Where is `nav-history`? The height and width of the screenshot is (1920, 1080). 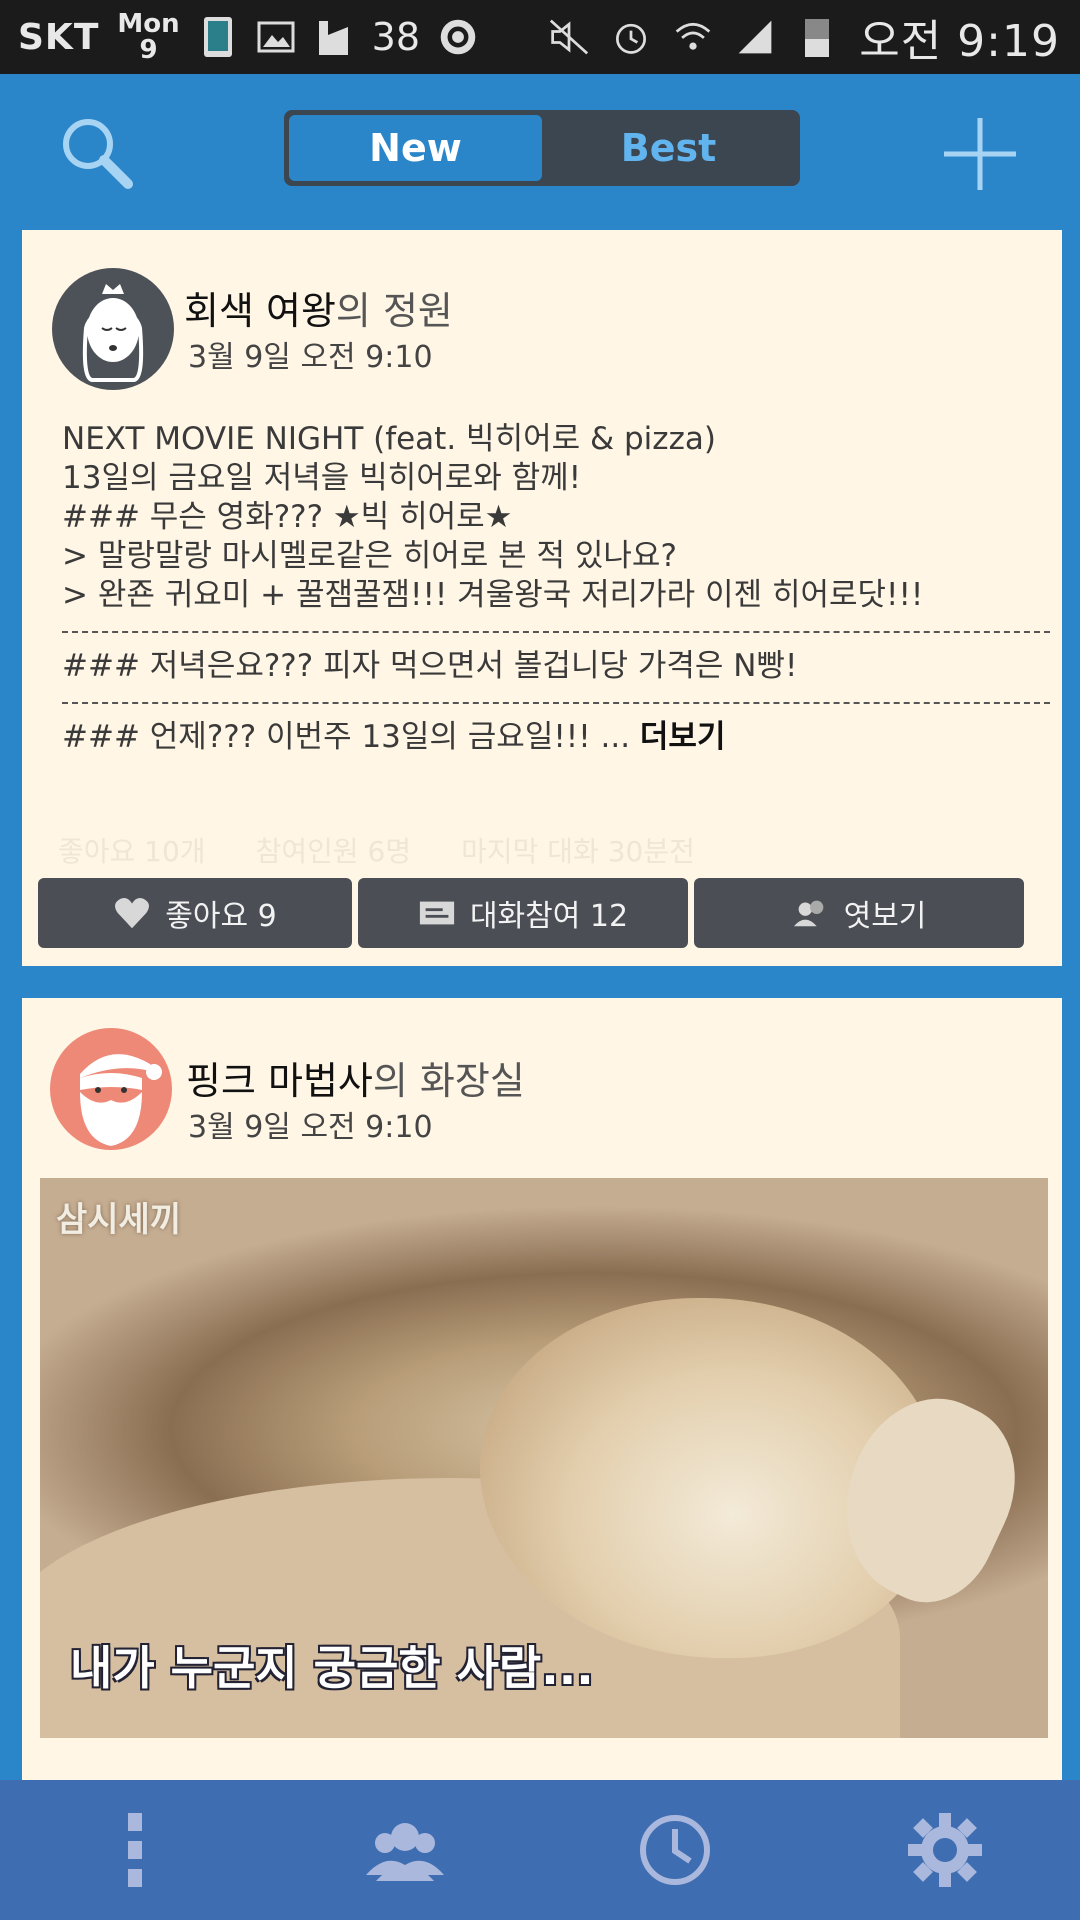
nav-history is located at coordinates (675, 1850).